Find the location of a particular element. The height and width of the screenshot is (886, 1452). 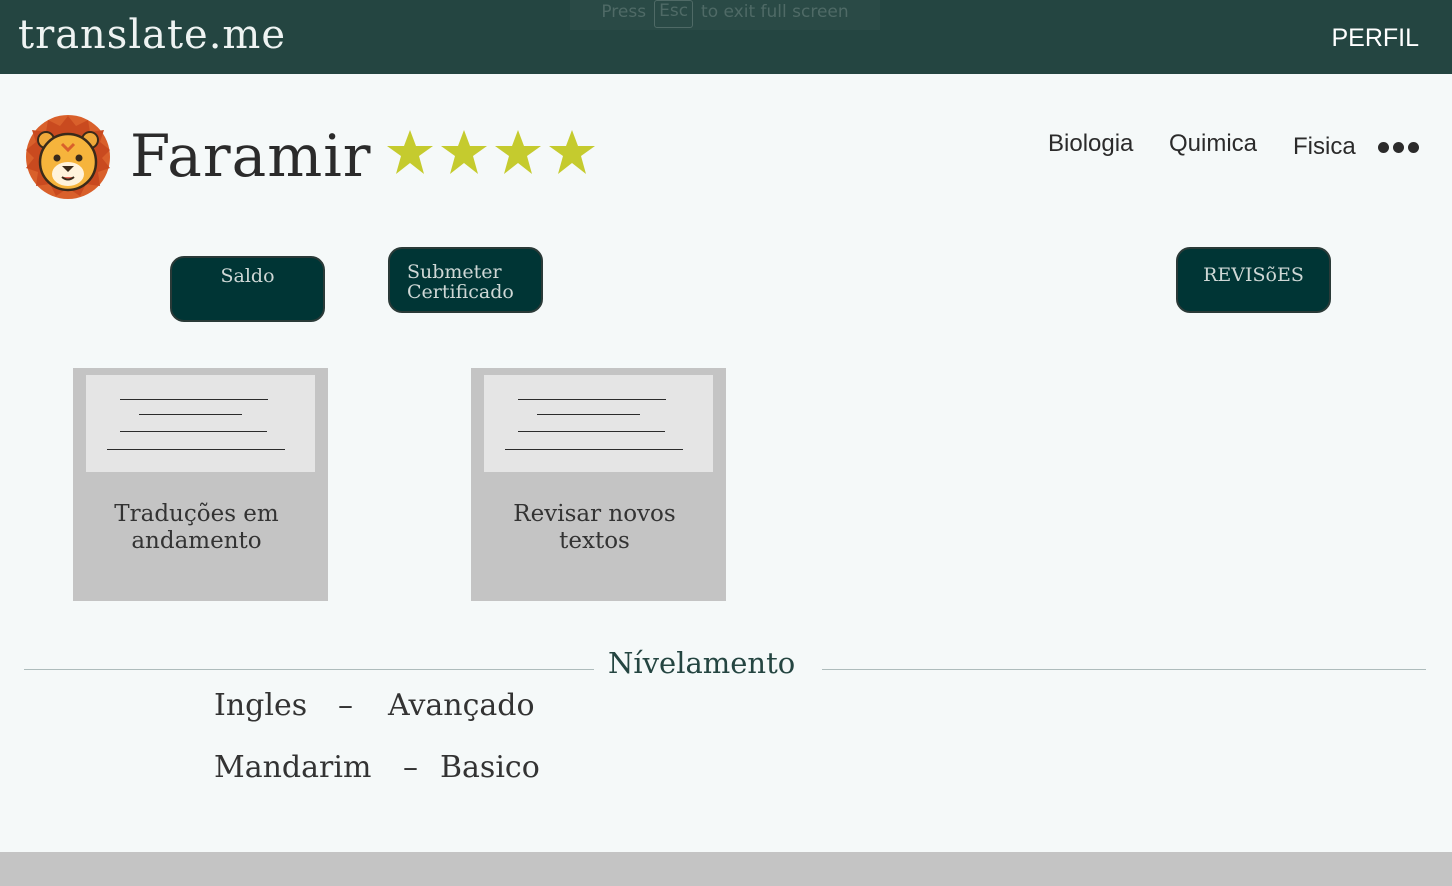

level-language: Mandarim is located at coordinates (293, 767).